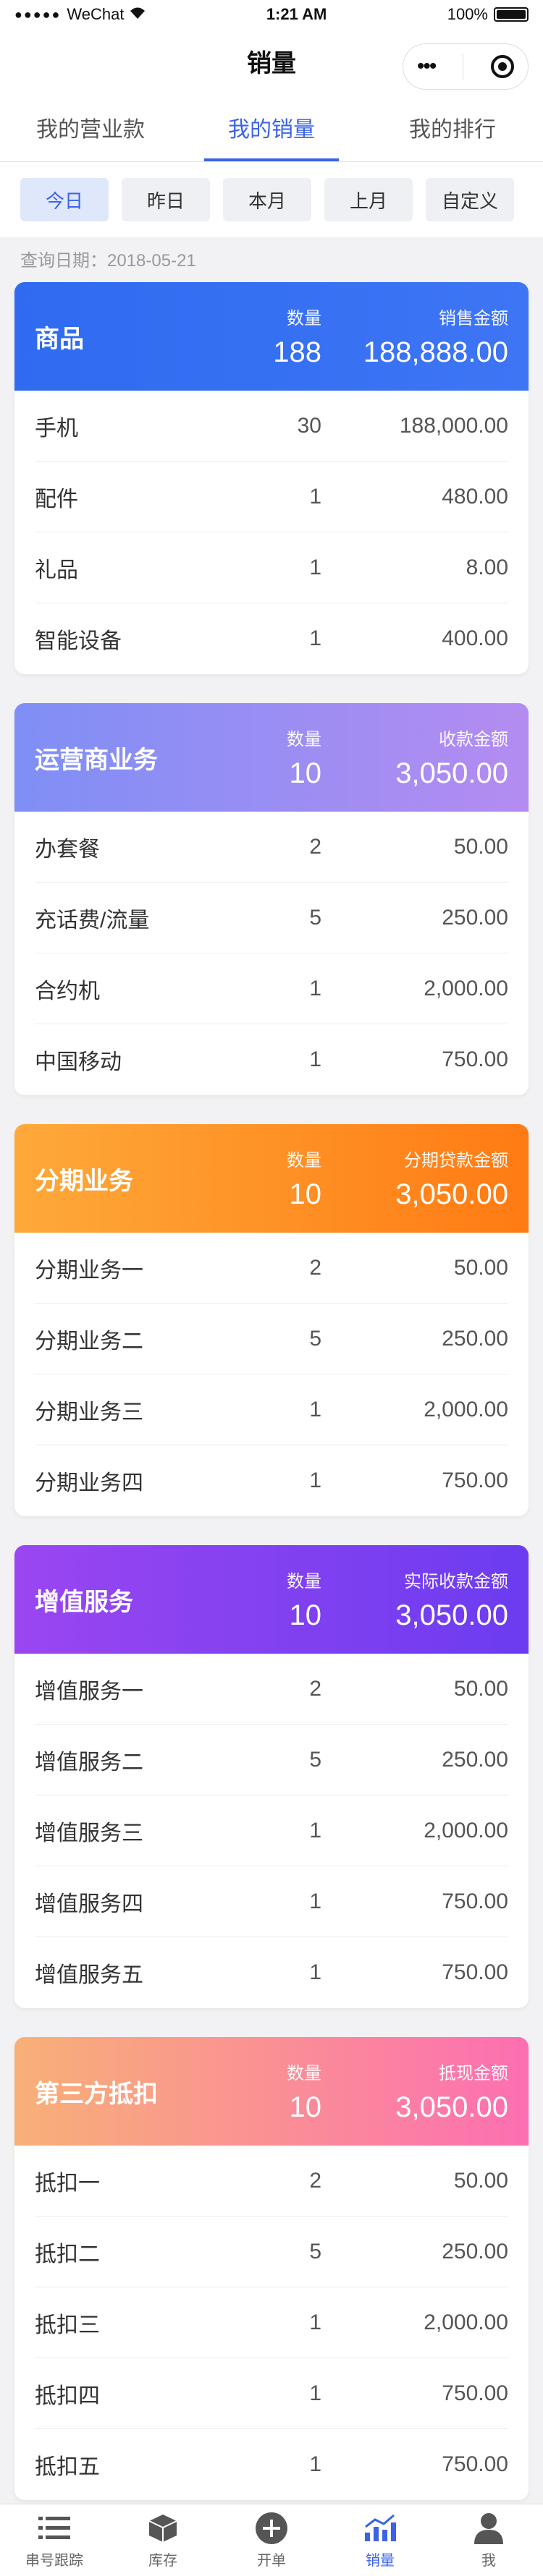  Describe the element at coordinates (271, 1972) in the screenshot. I see `table-row: 增值服务五 1 750.00` at that location.